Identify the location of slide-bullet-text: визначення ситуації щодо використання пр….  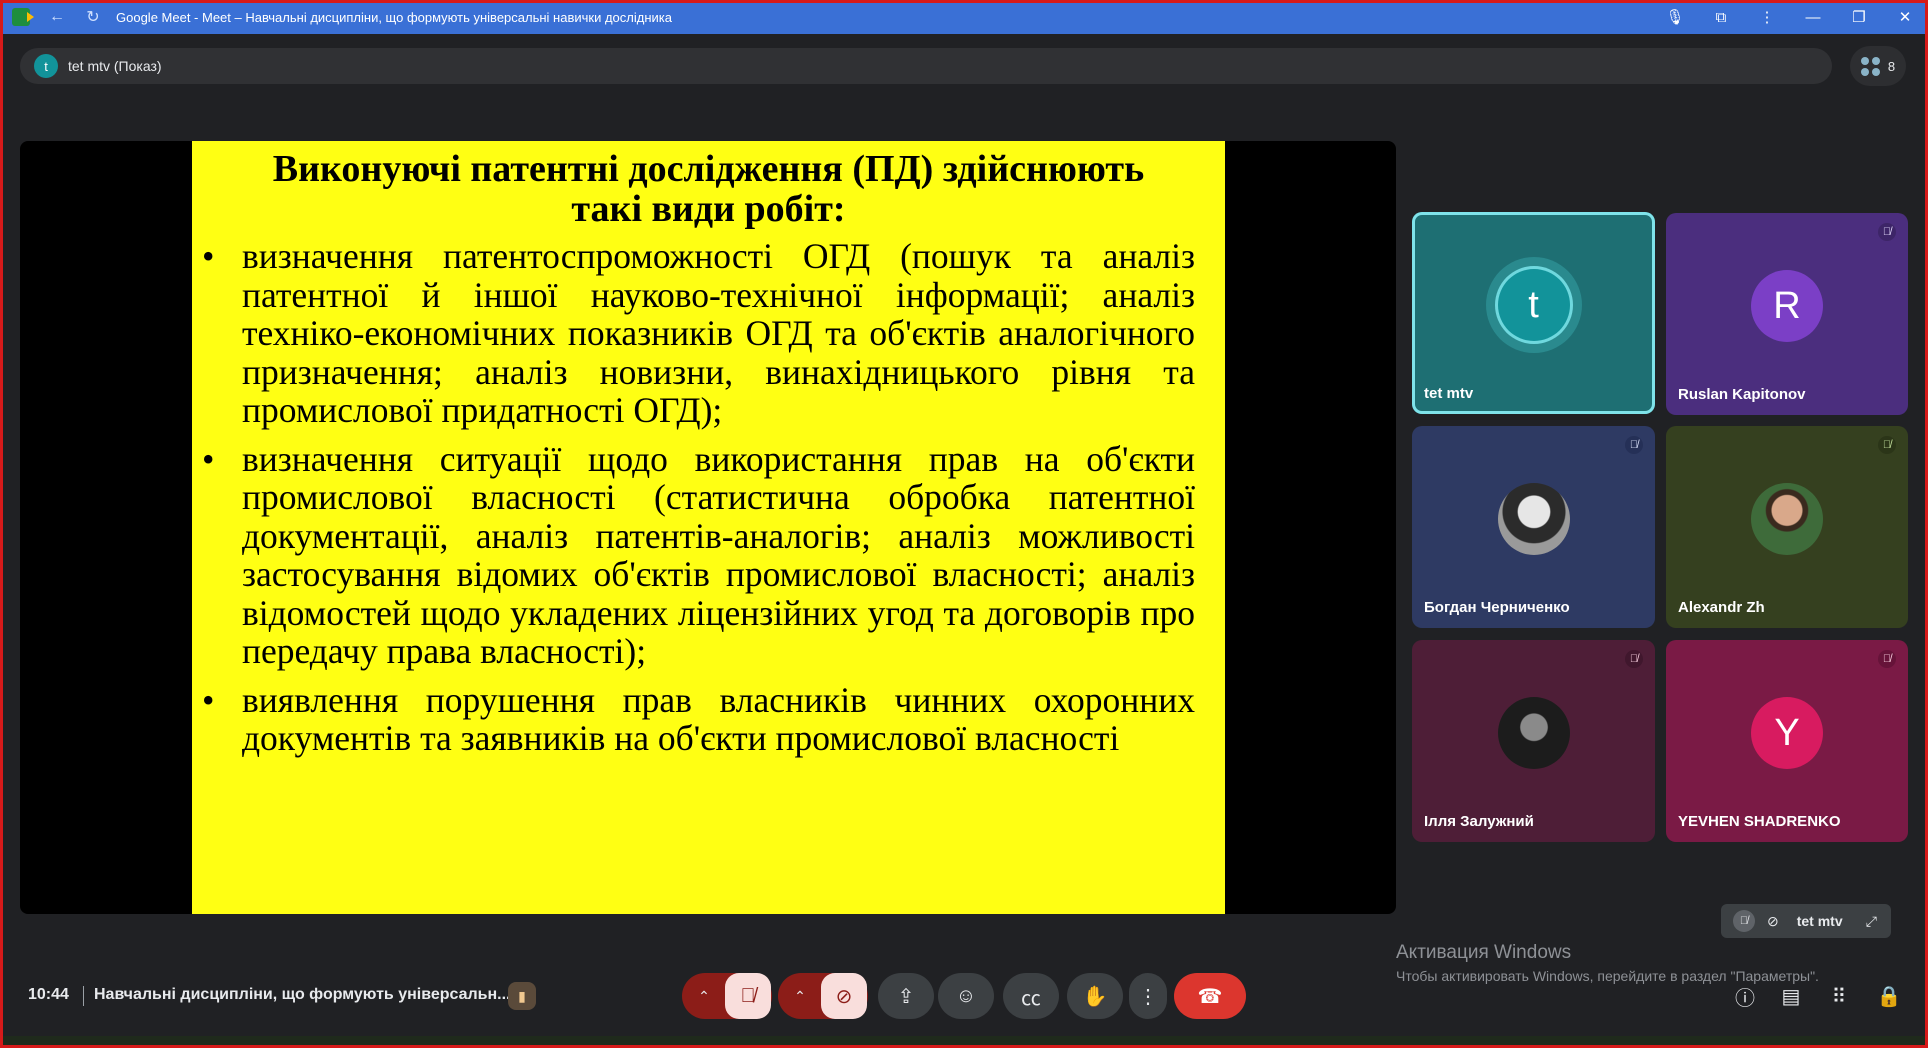
(718, 554).